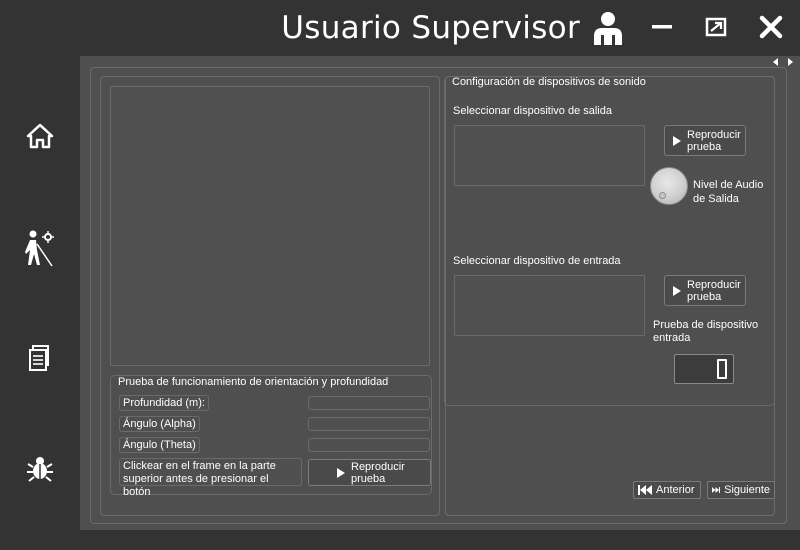  What do you see at coordinates (549, 155) in the screenshot?
I see `output-device-list` at bounding box center [549, 155].